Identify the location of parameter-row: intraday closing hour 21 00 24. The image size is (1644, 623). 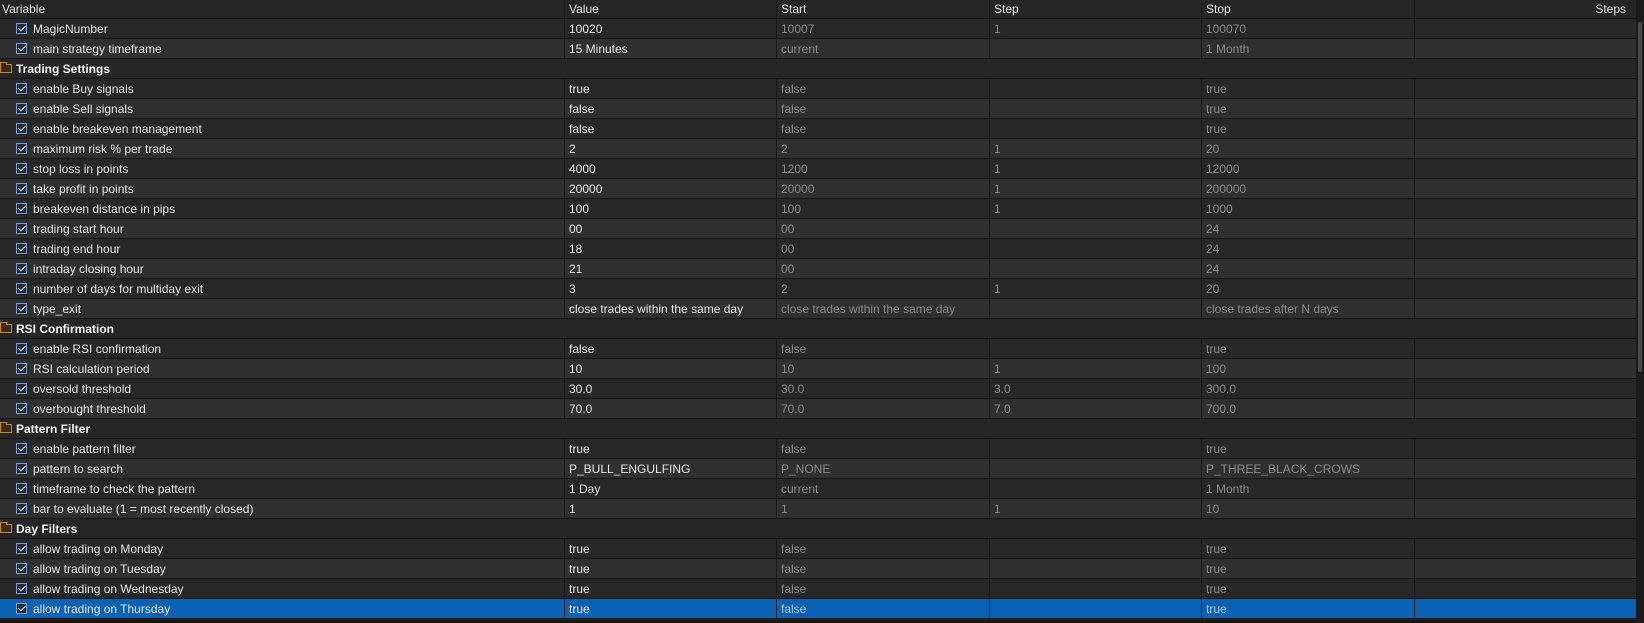
(818, 269).